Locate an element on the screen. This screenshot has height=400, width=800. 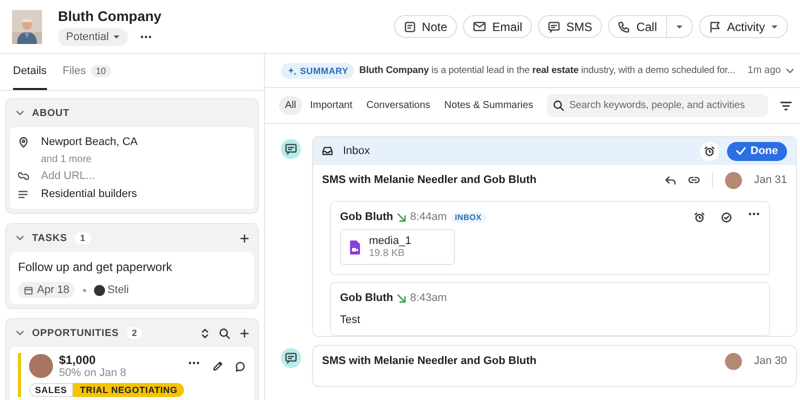
filter-icon is located at coordinates (786, 105).